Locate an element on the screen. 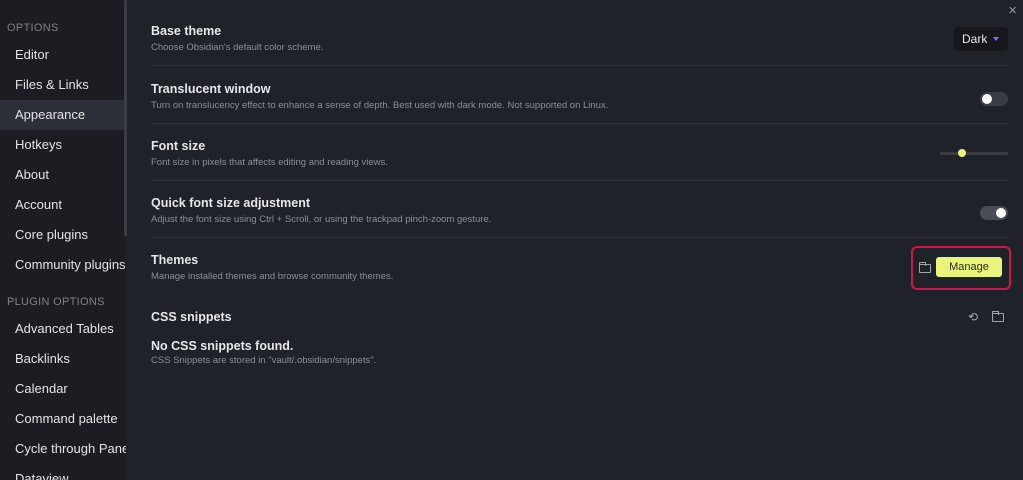  slider-thumb is located at coordinates (961, 153).